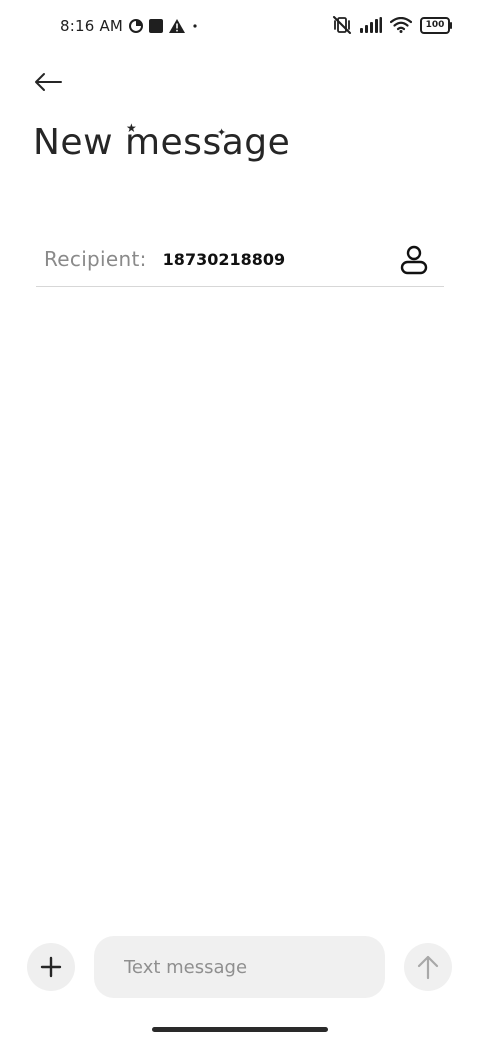 The width and height of the screenshot is (480, 1040). I want to click on add-attachment-button, so click(51, 967).